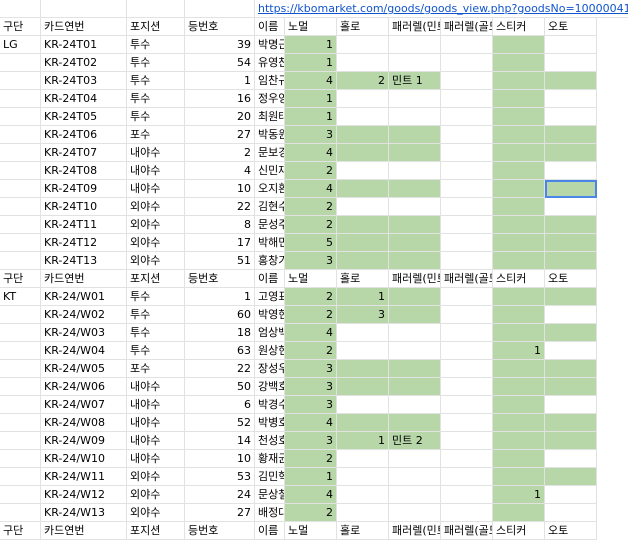 This screenshot has width=628, height=540. Describe the element at coordinates (84, 207) in the screenshot. I see `table-cell: KR-24T10` at that location.